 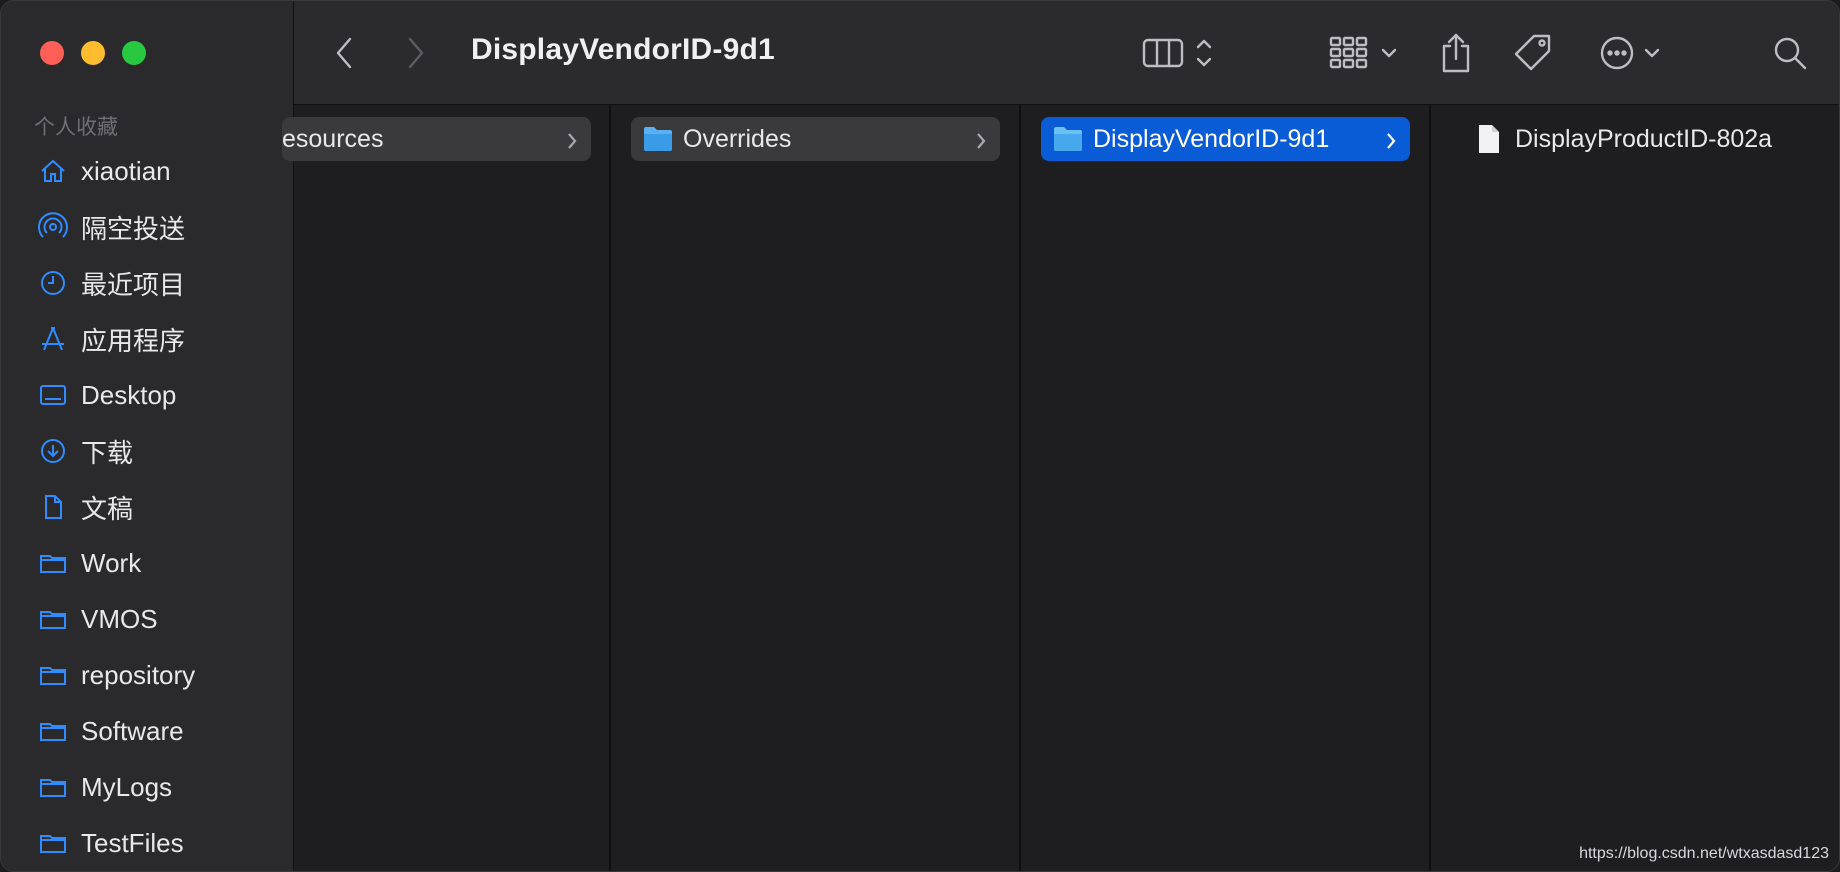 What do you see at coordinates (133, 340) in the screenshot?
I see `sidebar-item-label: 应用程序` at bounding box center [133, 340].